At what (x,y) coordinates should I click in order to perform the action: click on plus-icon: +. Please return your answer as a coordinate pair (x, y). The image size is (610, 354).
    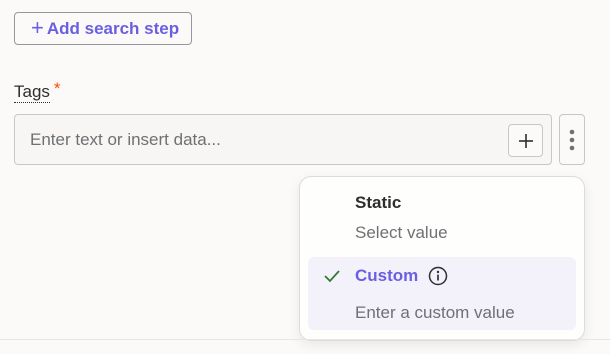
    Looking at the image, I should click on (37, 27).